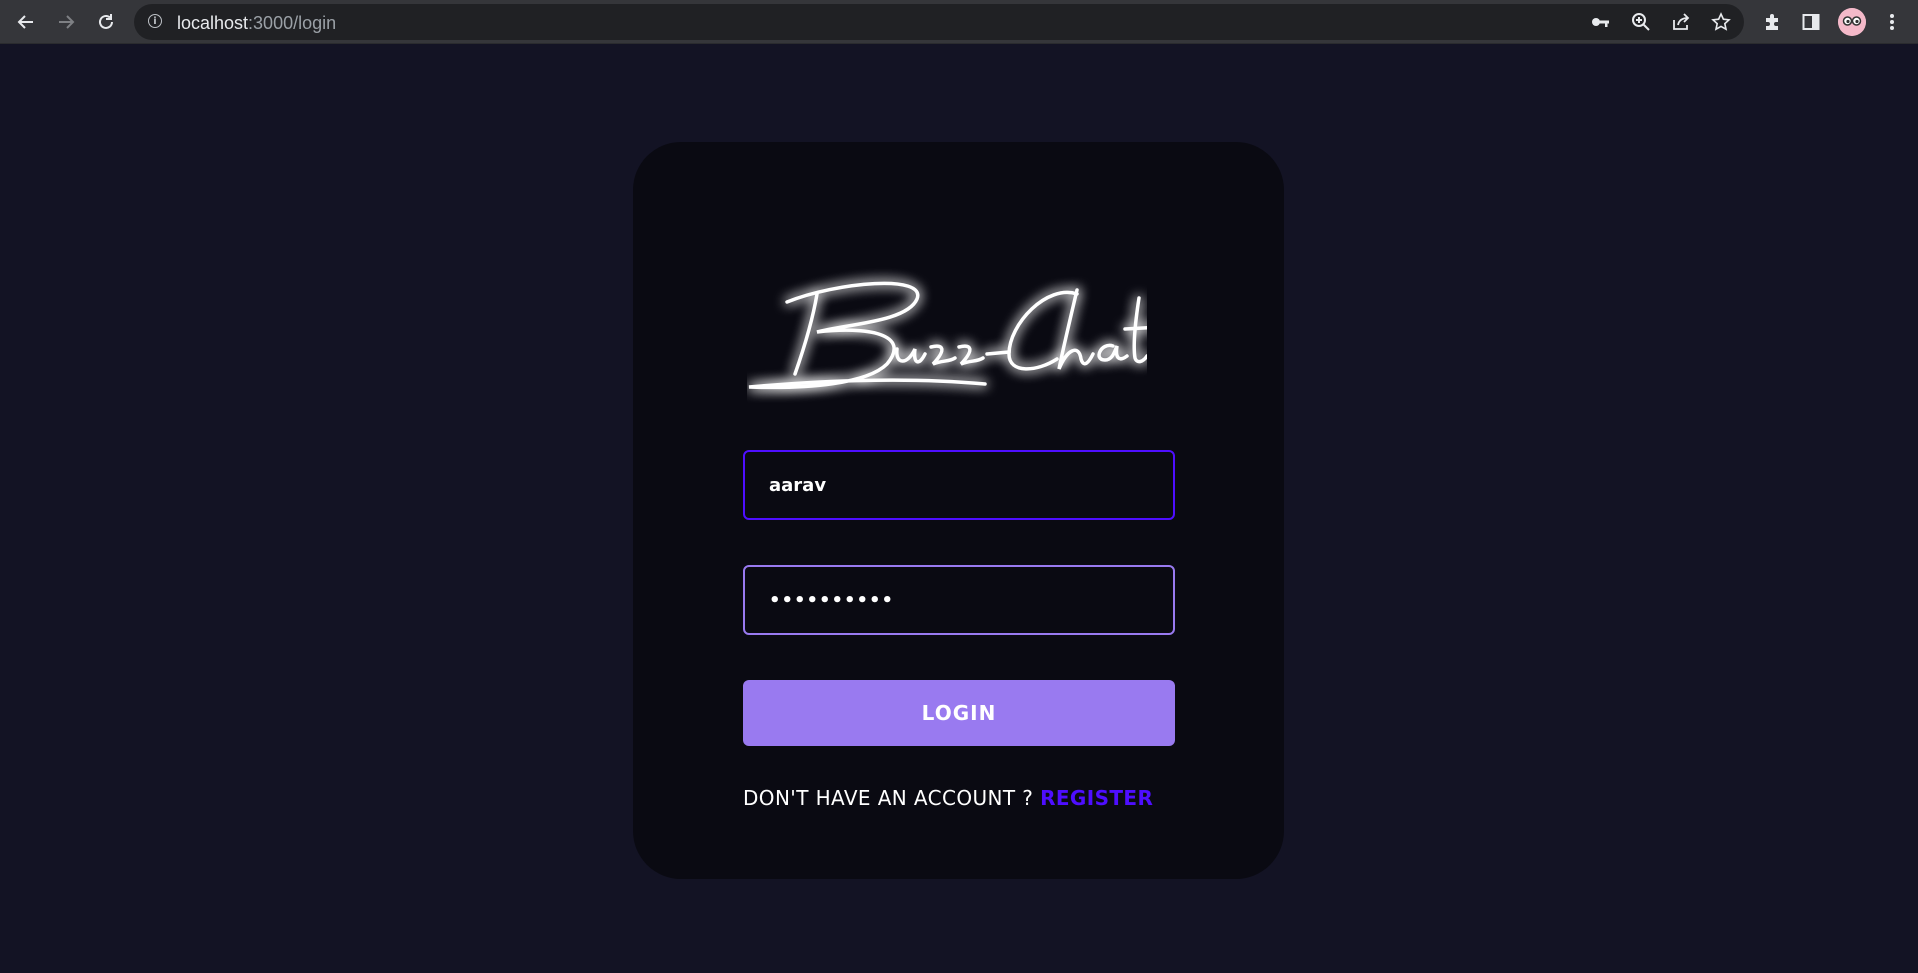  I want to click on reload-button, so click(106, 22).